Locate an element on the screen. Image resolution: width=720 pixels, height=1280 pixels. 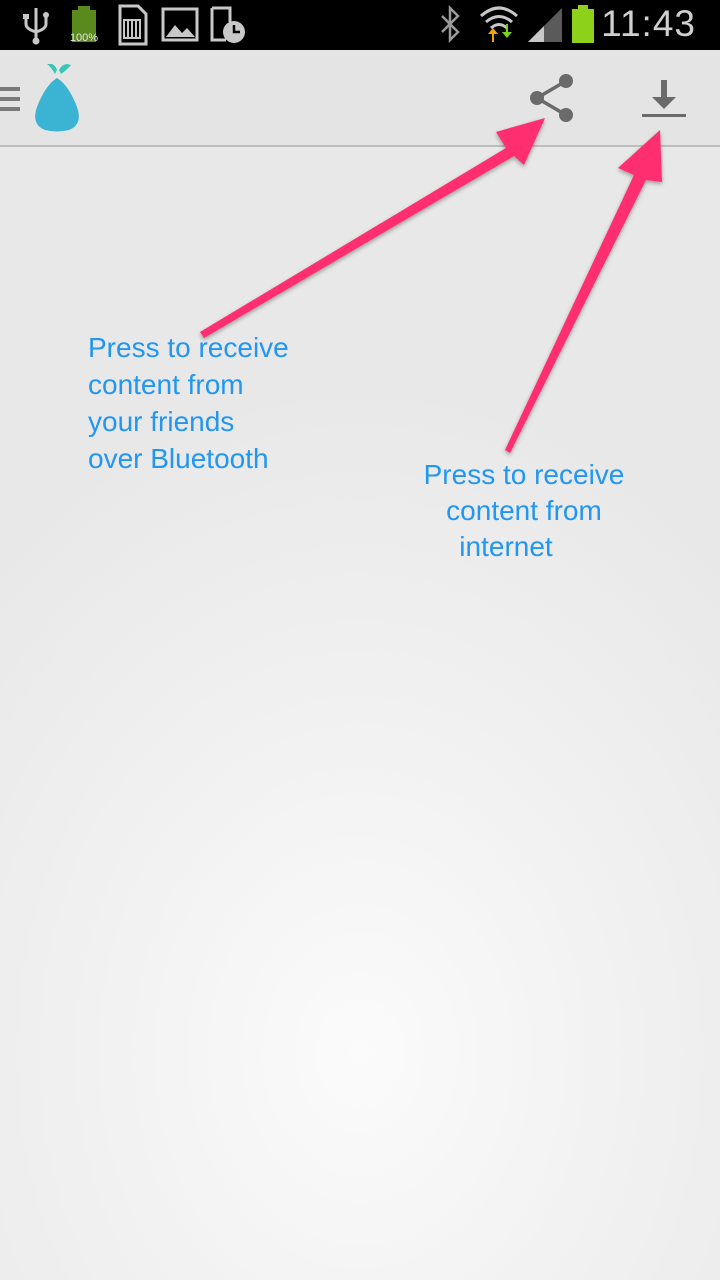
internet-hint-line: internet is located at coordinates (506, 546).